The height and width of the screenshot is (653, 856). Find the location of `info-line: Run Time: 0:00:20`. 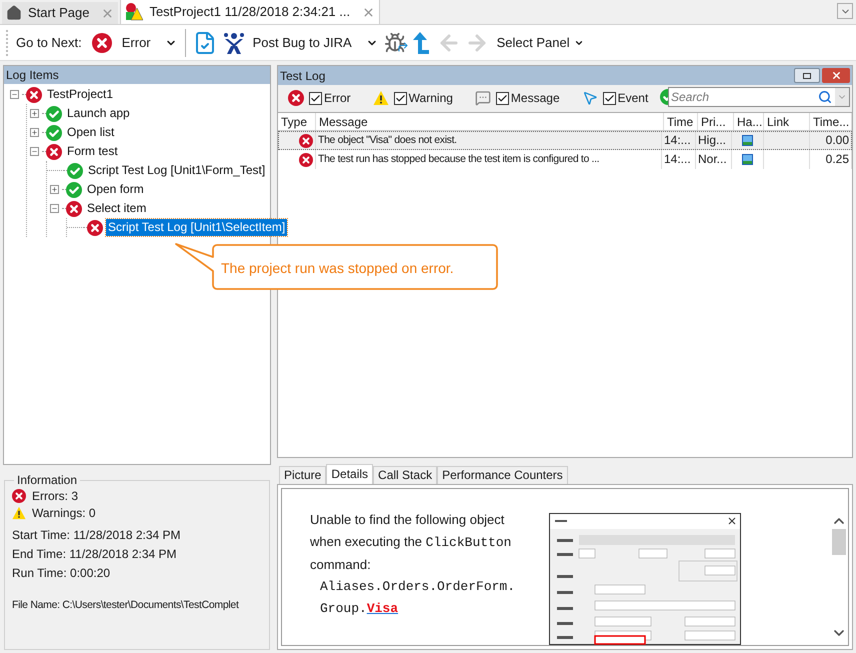

info-line: Run Time: 0:00:20 is located at coordinates (62, 573).